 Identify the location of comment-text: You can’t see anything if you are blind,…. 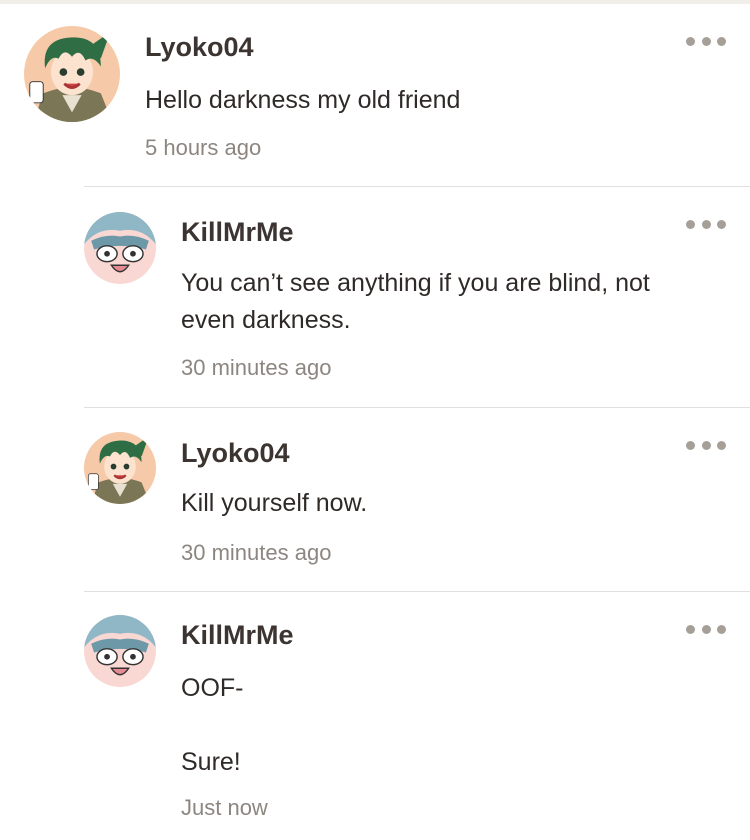
(415, 301).